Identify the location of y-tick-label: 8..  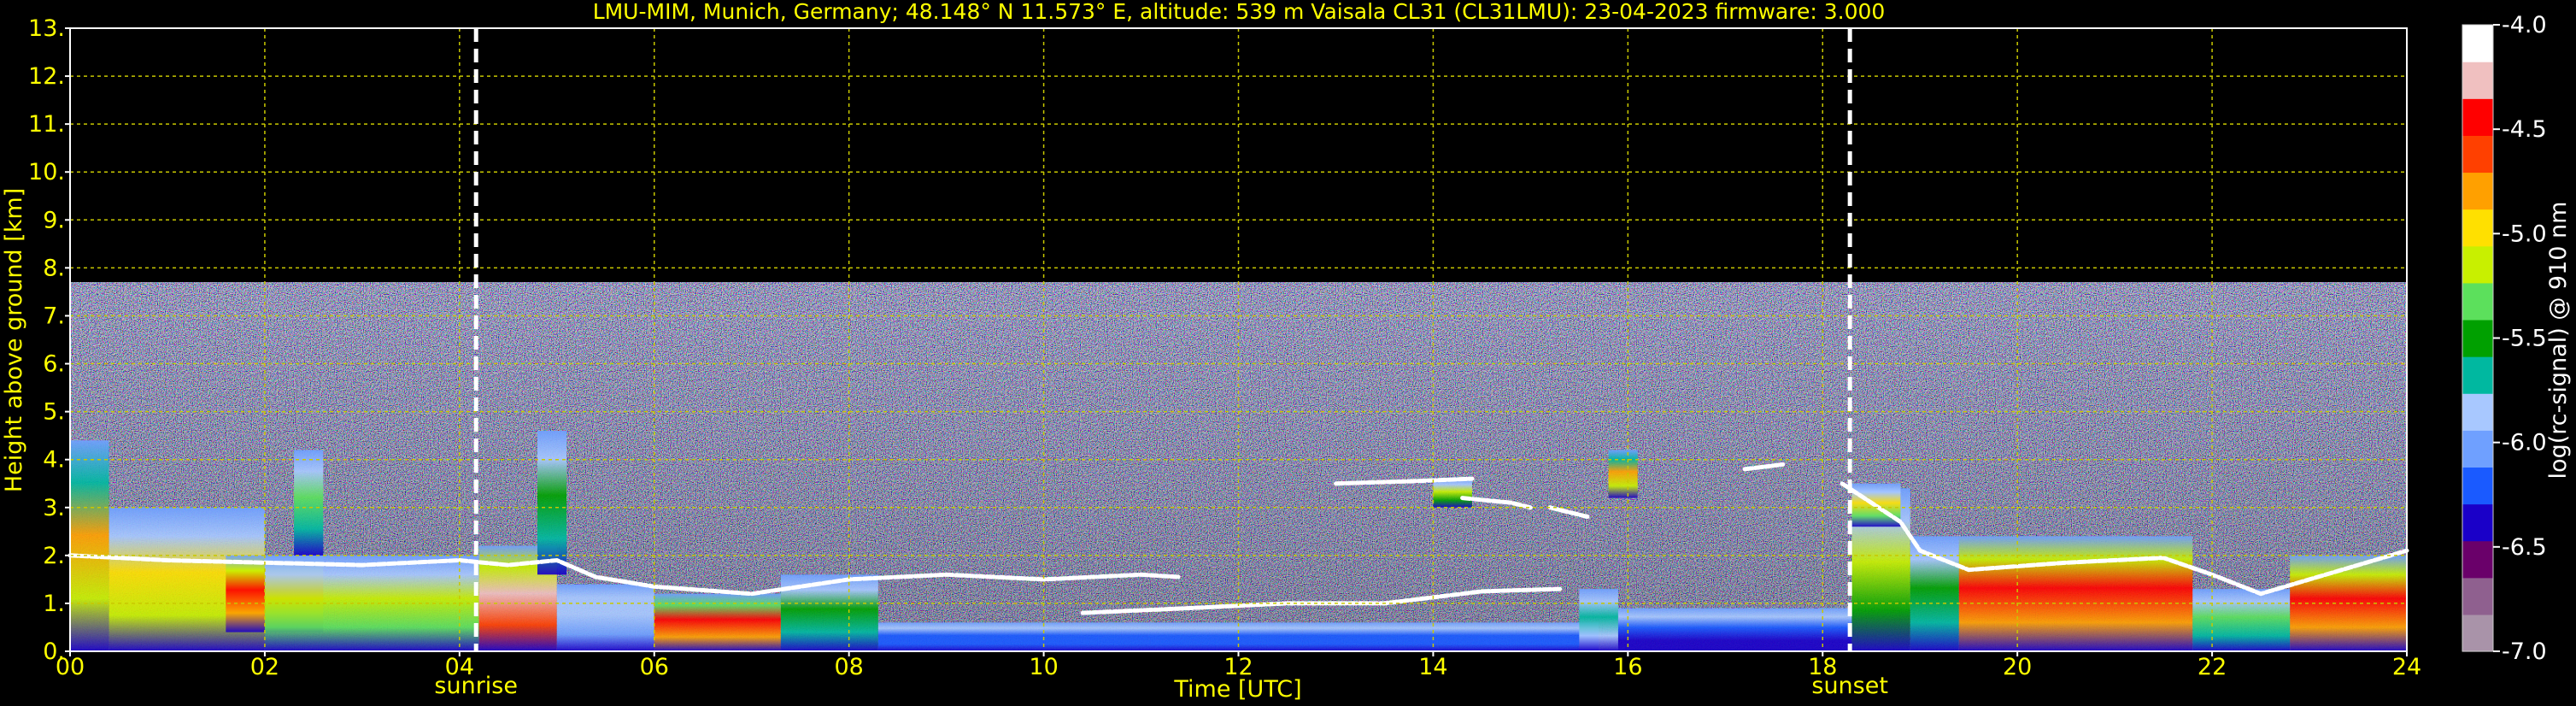
(54, 268).